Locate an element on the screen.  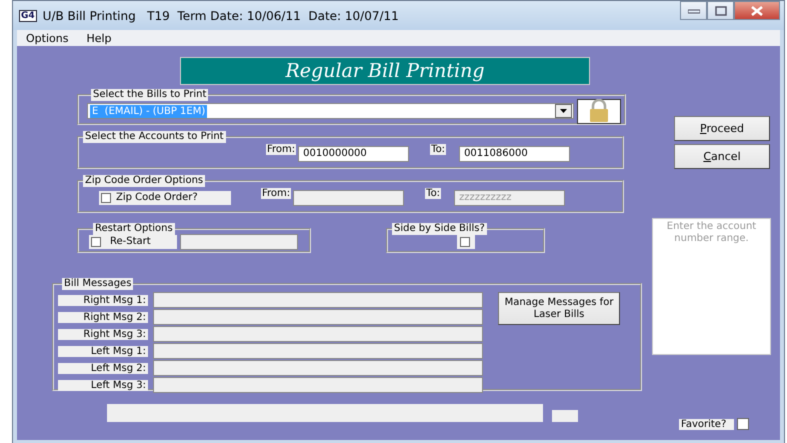
zip-order-checkbox: Zip Code Order? is located at coordinates (165, 197).